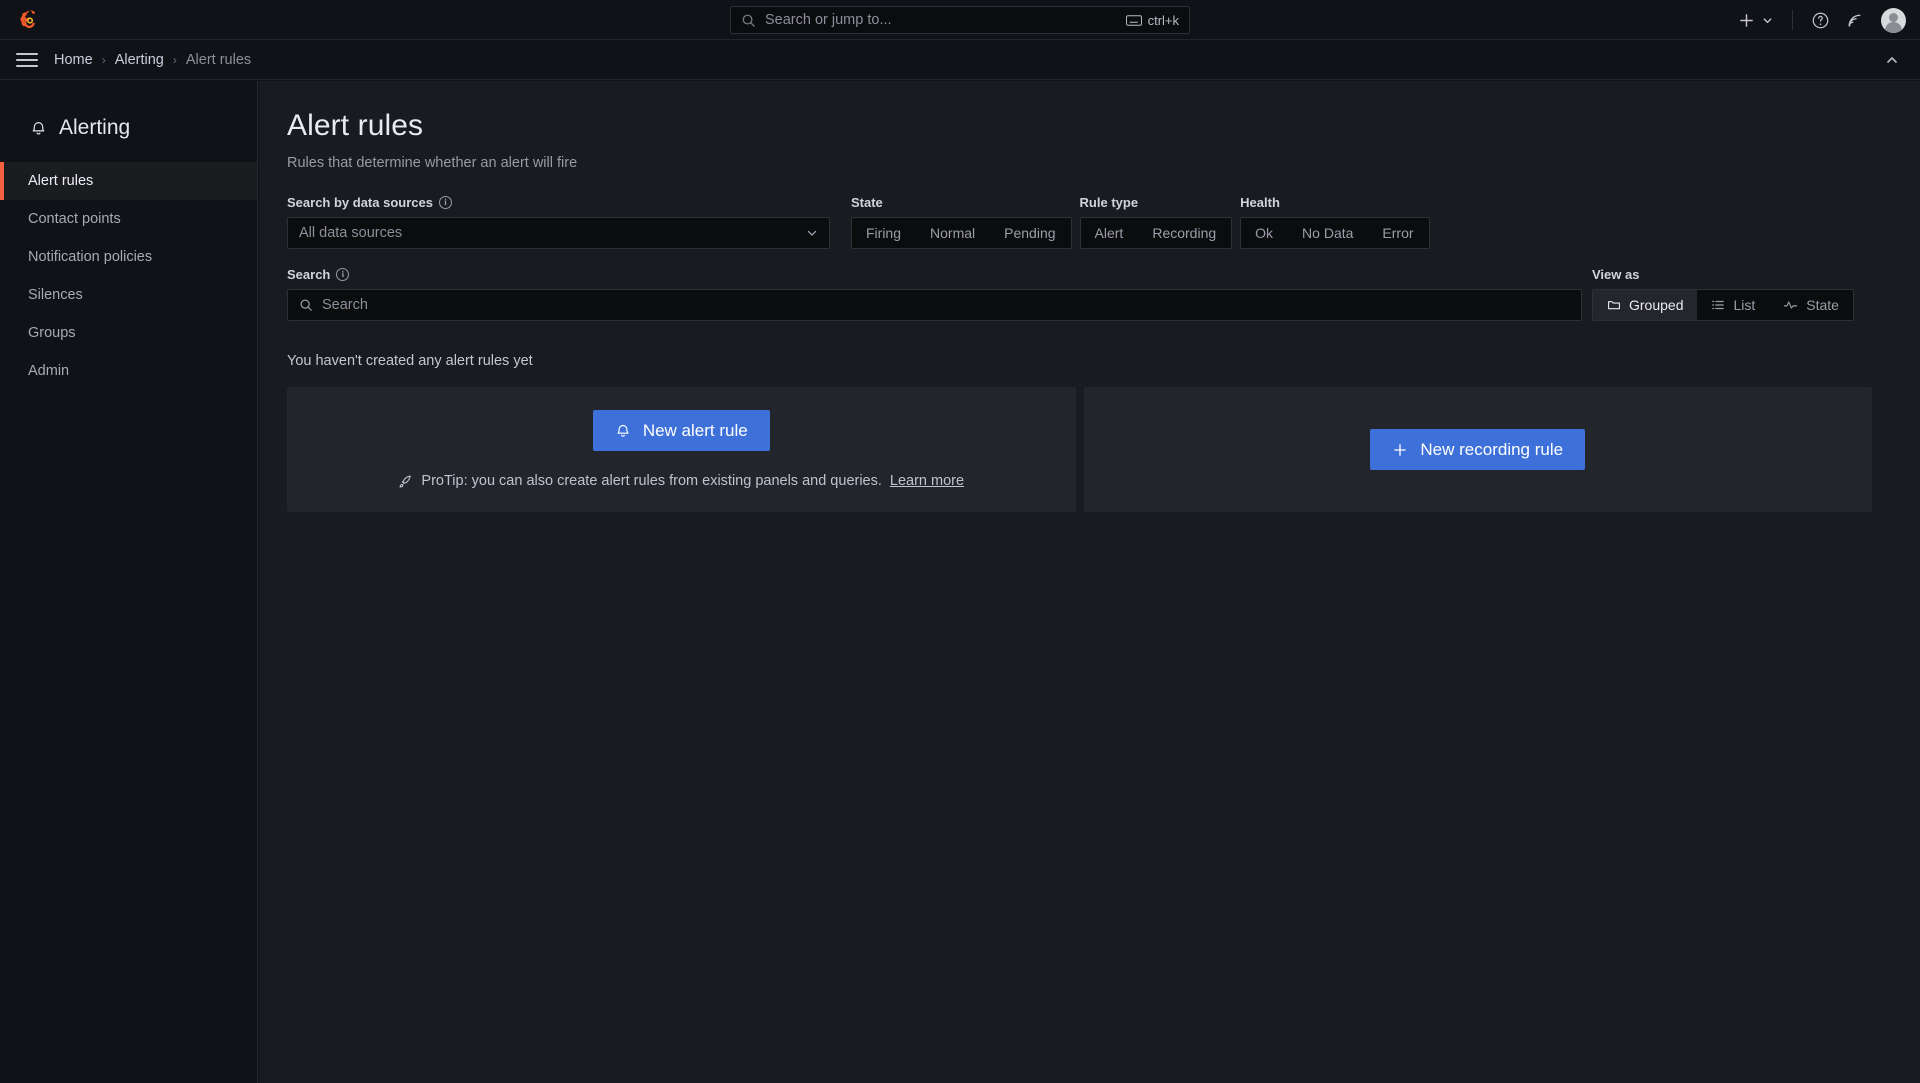 This screenshot has height=1083, width=1920. Describe the element at coordinates (55, 295) in the screenshot. I see `sidebar-item-label: Silences` at that location.